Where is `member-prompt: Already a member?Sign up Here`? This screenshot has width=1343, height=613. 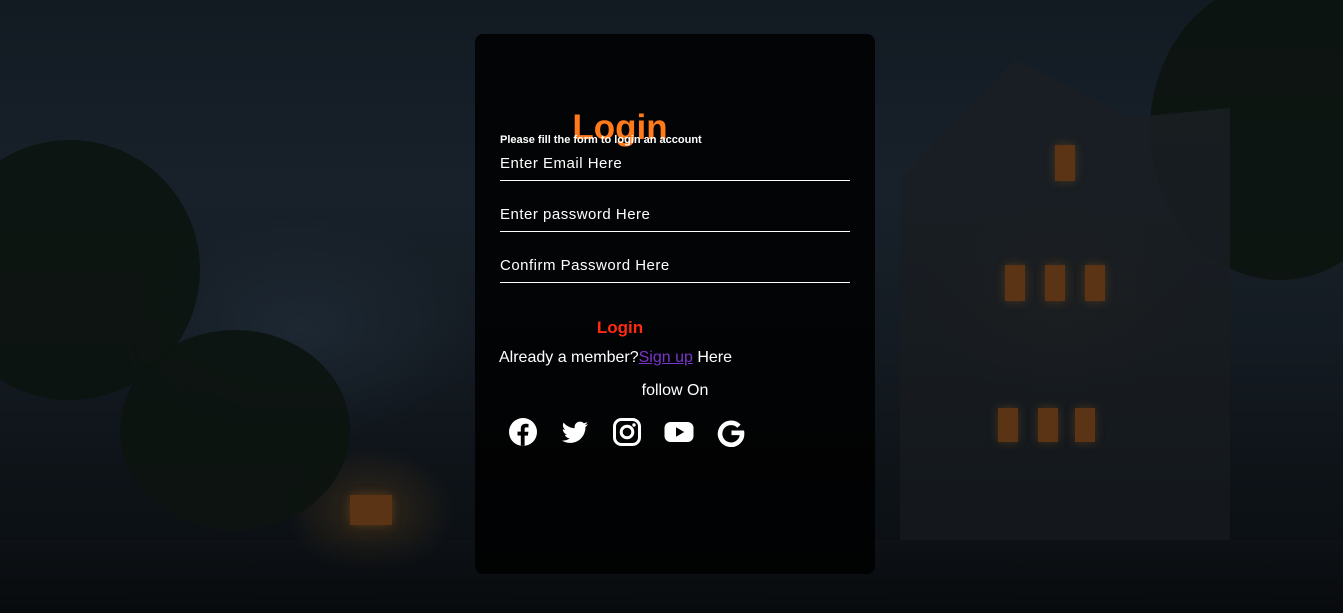 member-prompt: Already a member?Sign up Here is located at coordinates (615, 358).